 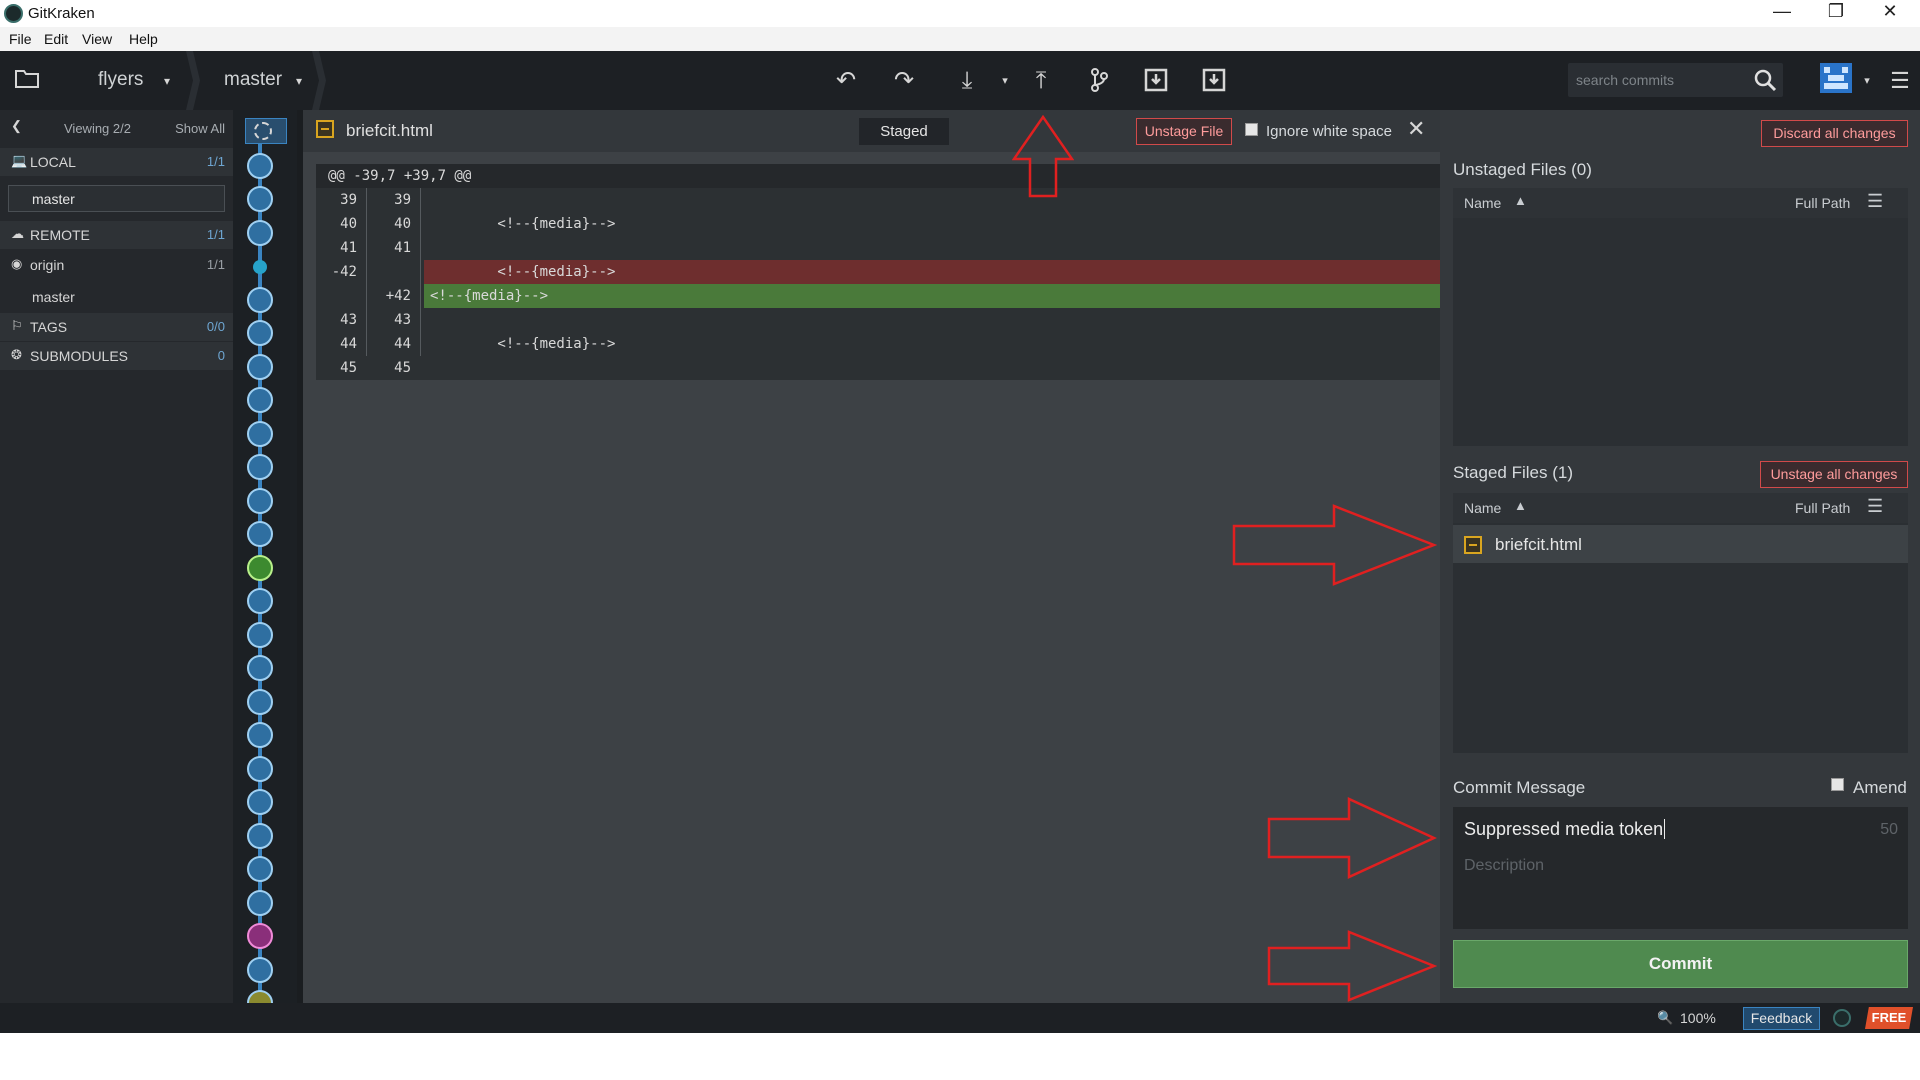 I want to click on origin-branch-master: master, so click(x=116, y=297).